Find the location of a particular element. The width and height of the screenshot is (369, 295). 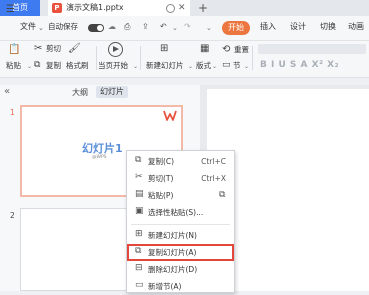

export-icon: ⇪ is located at coordinates (145, 27).